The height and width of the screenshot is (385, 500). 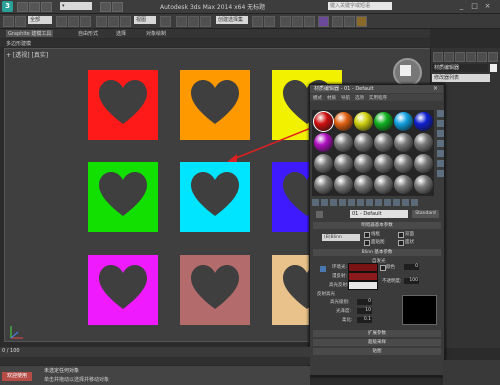 What do you see at coordinates (387, 202) in the screenshot?
I see `show-map-icon` at bounding box center [387, 202].